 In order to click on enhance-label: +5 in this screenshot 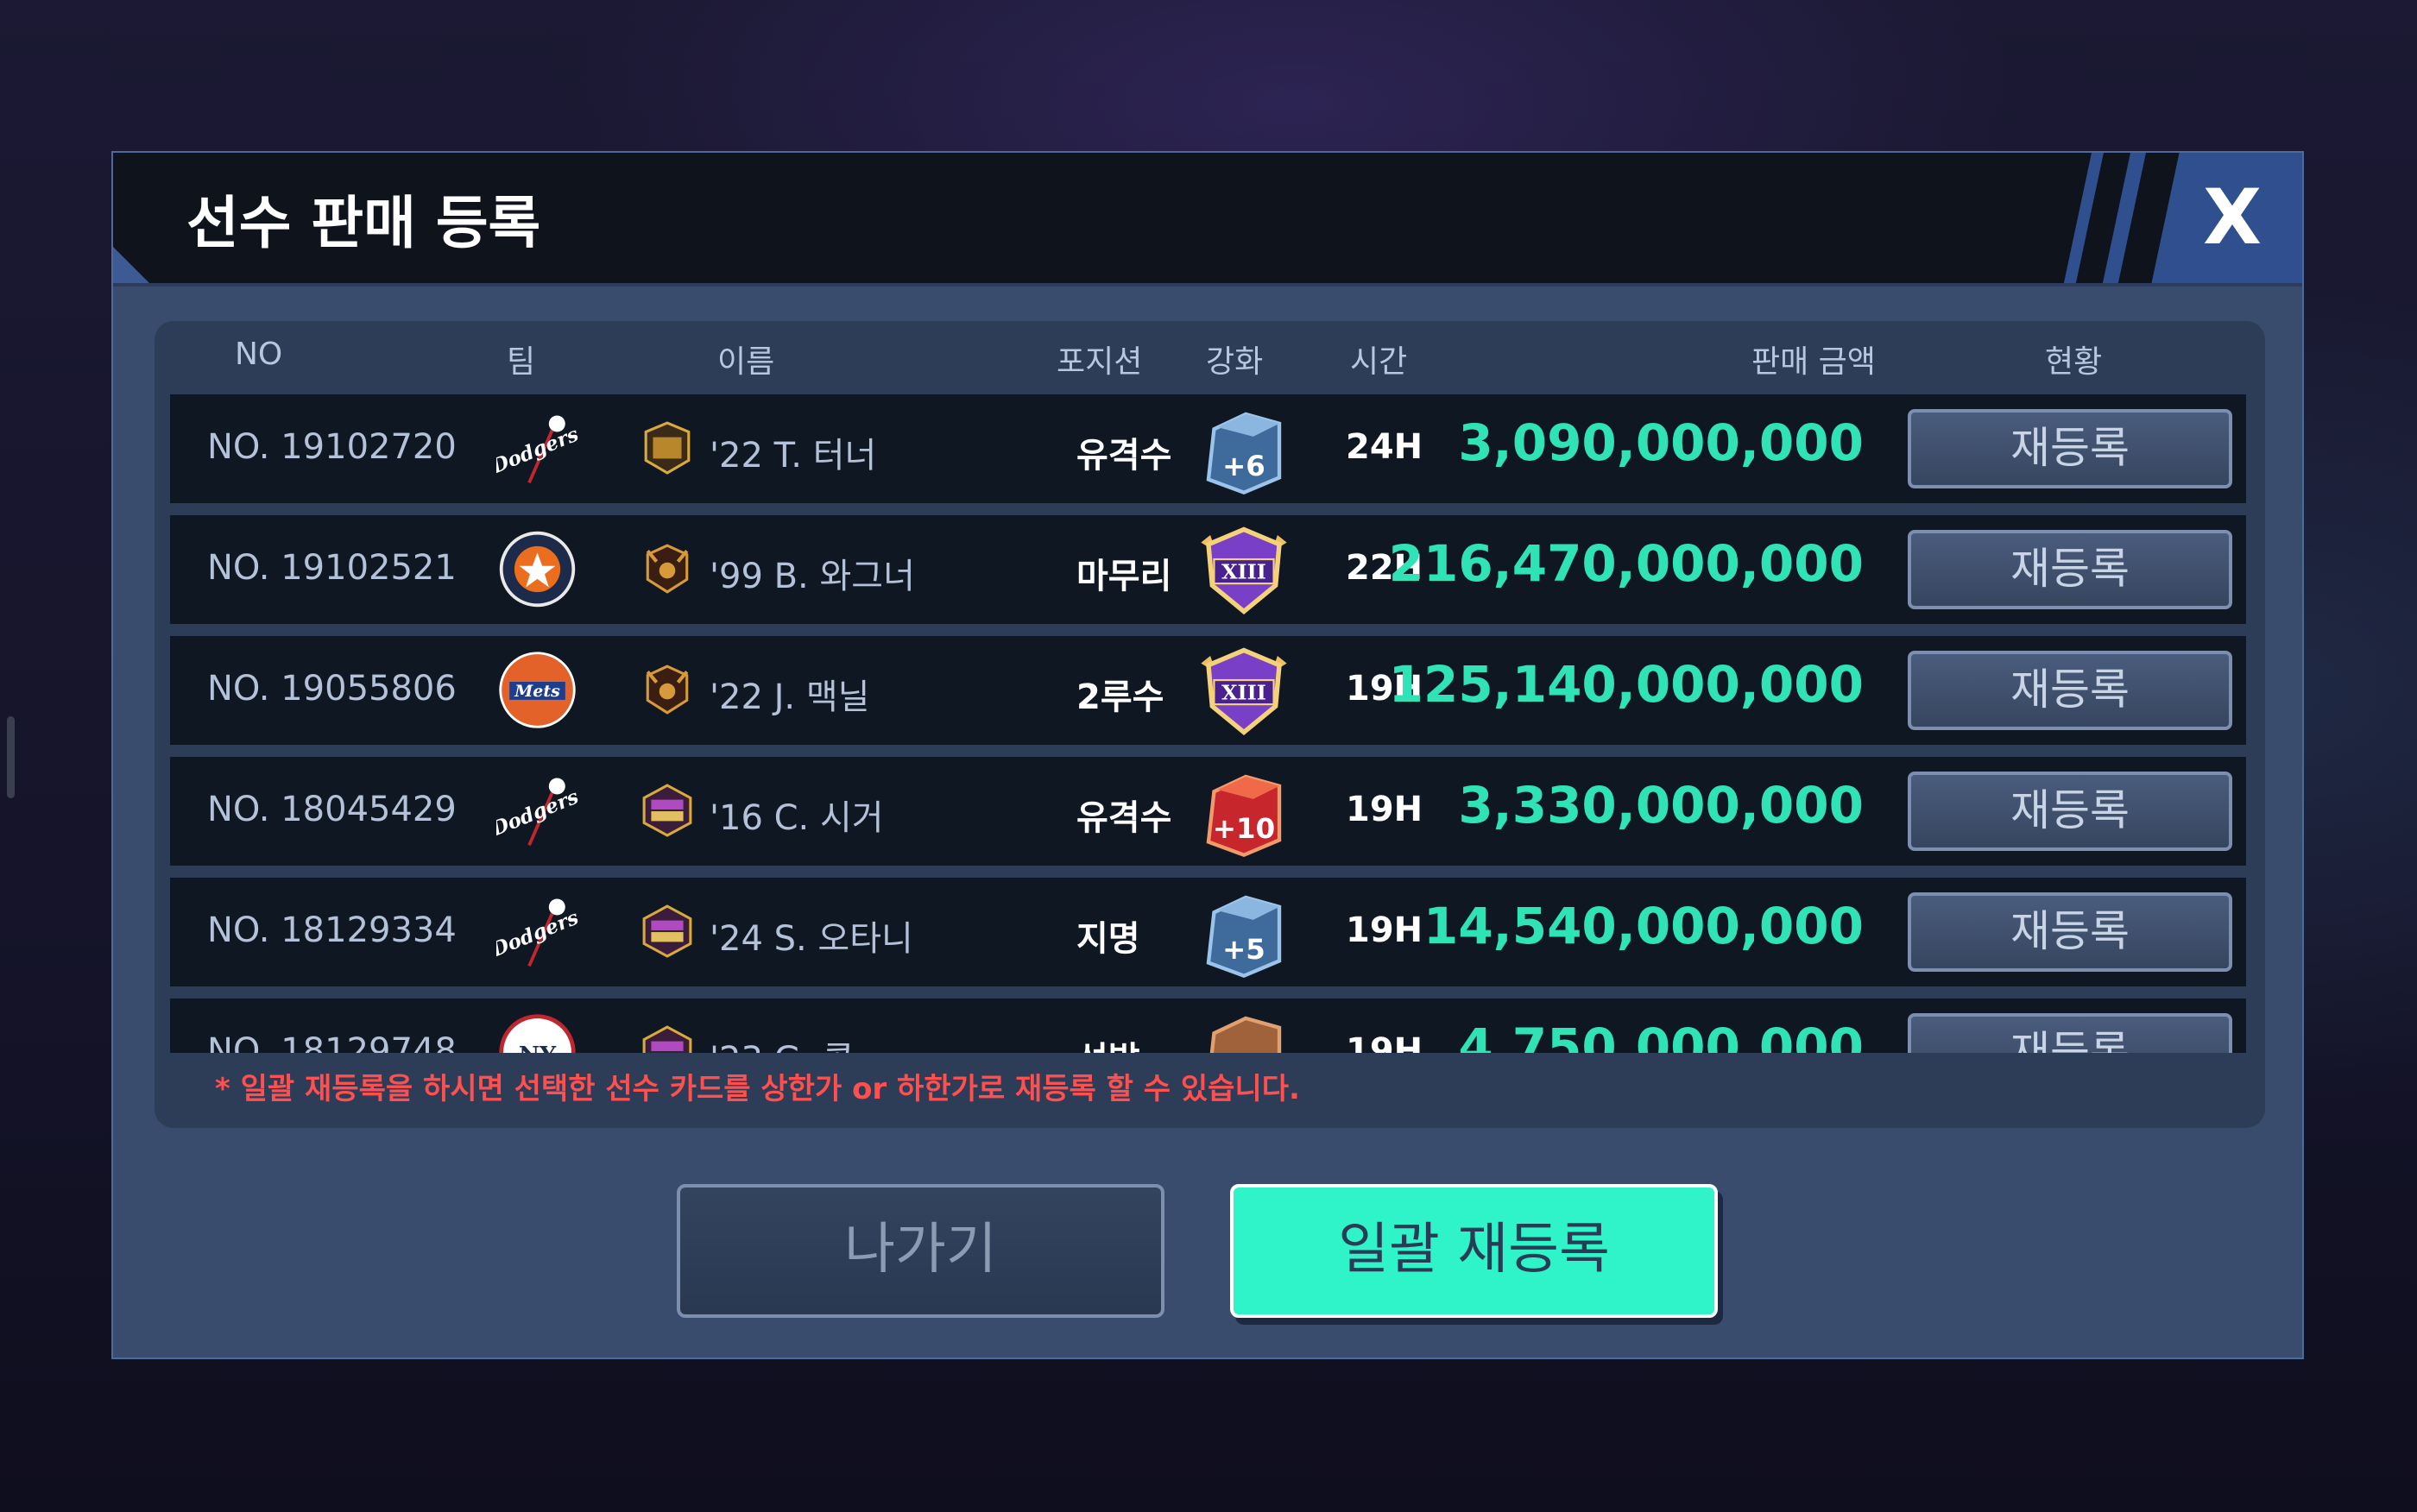, I will do `click(1243, 950)`.